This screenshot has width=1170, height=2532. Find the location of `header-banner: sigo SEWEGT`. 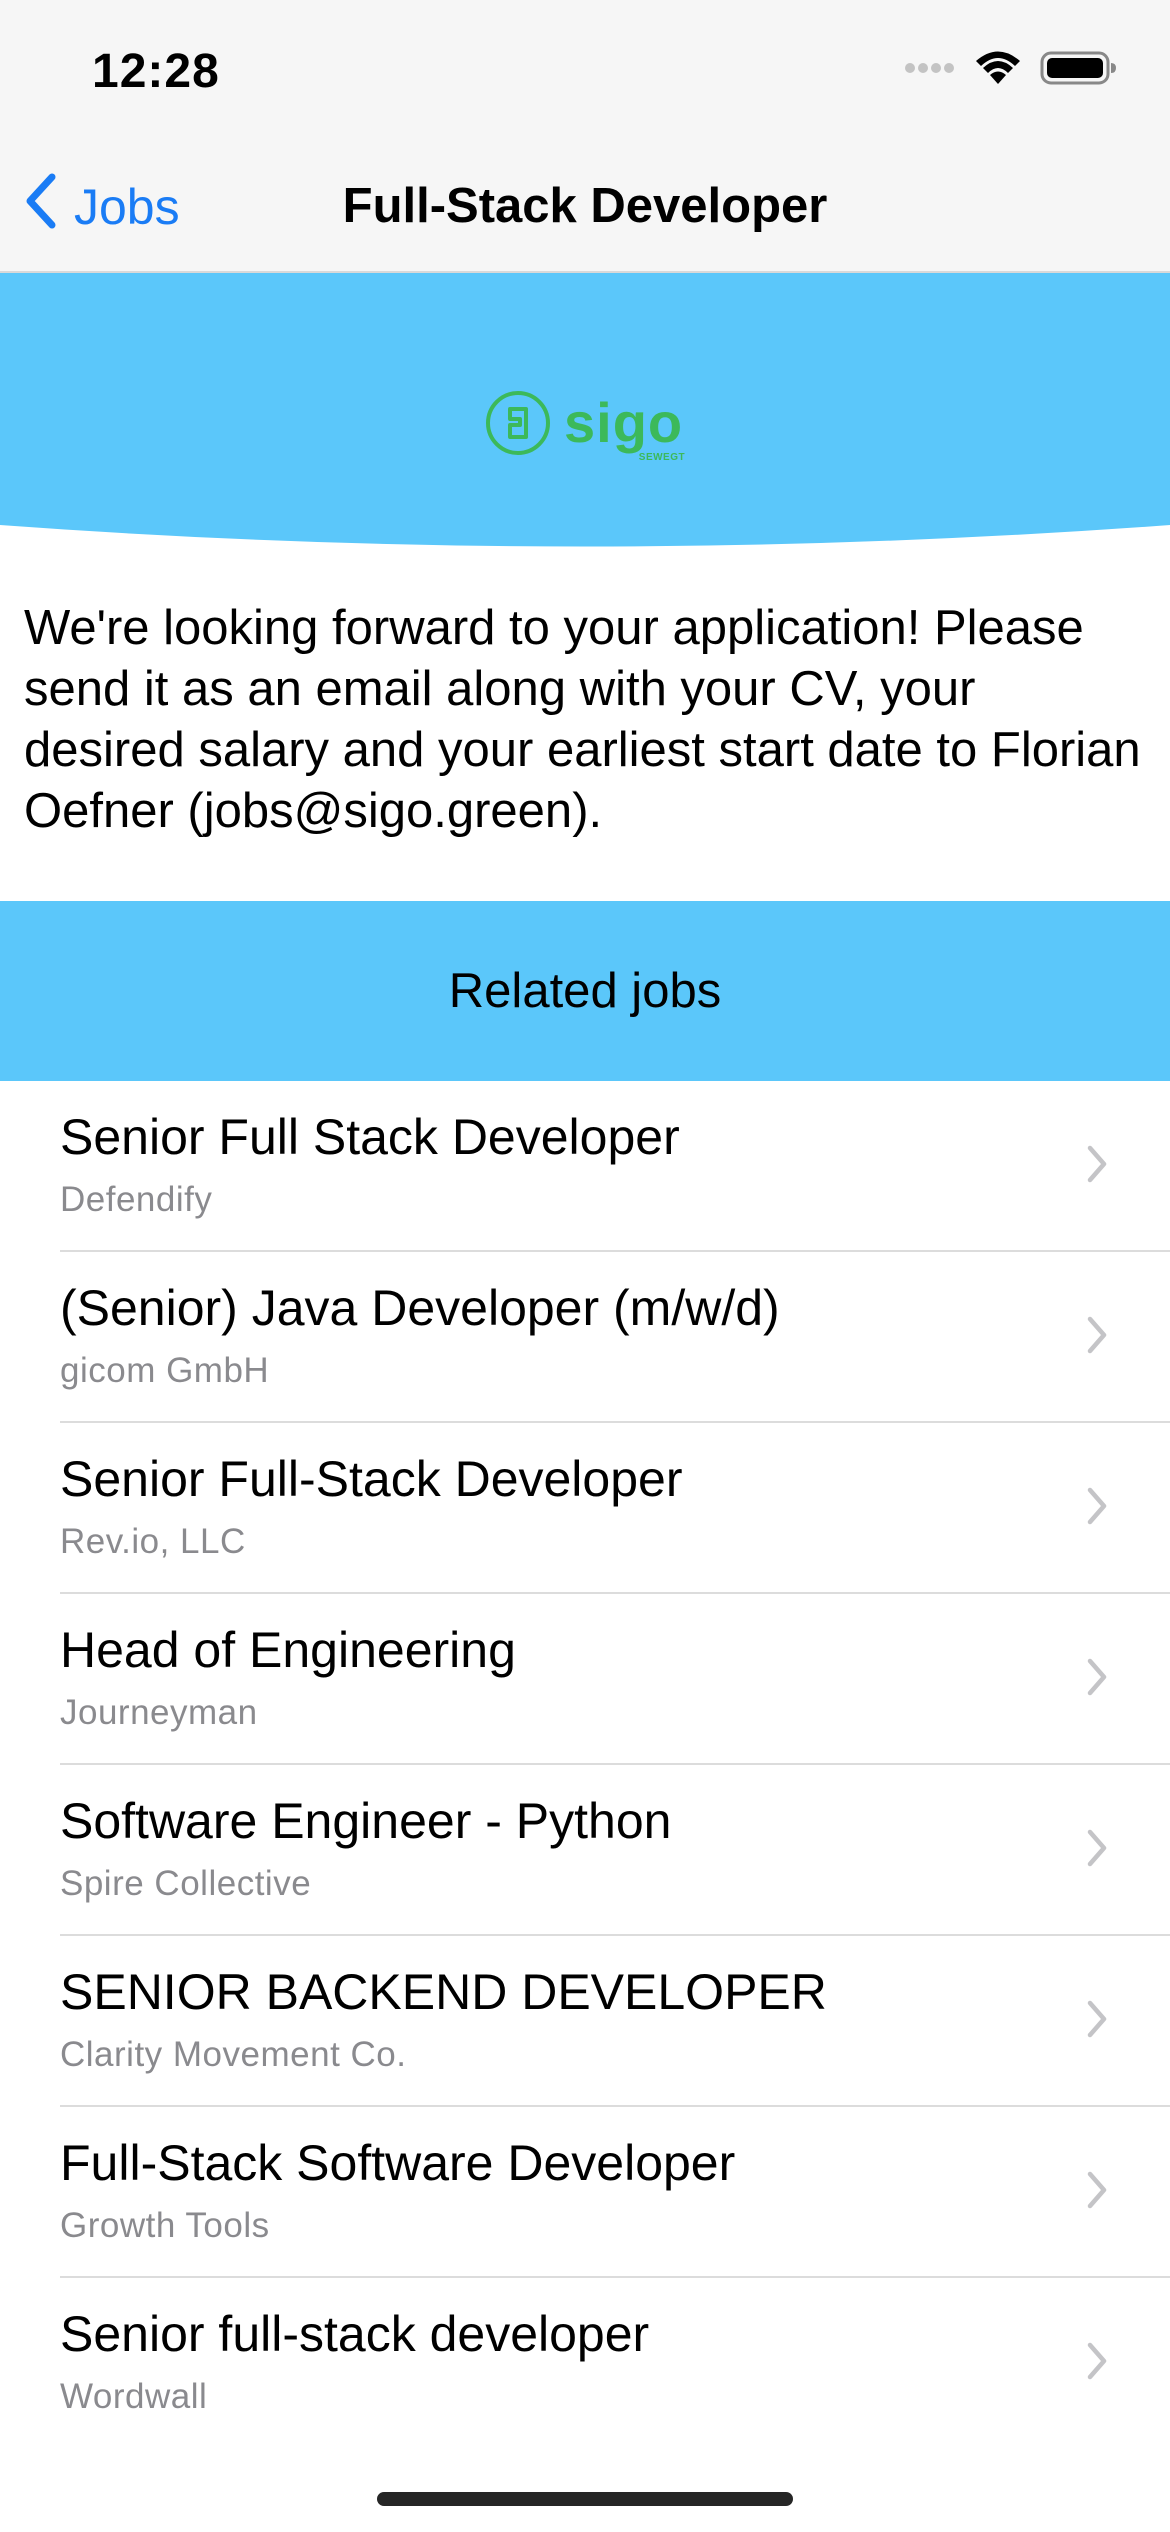

header-banner: sigo SEWEGT is located at coordinates (585, 413).